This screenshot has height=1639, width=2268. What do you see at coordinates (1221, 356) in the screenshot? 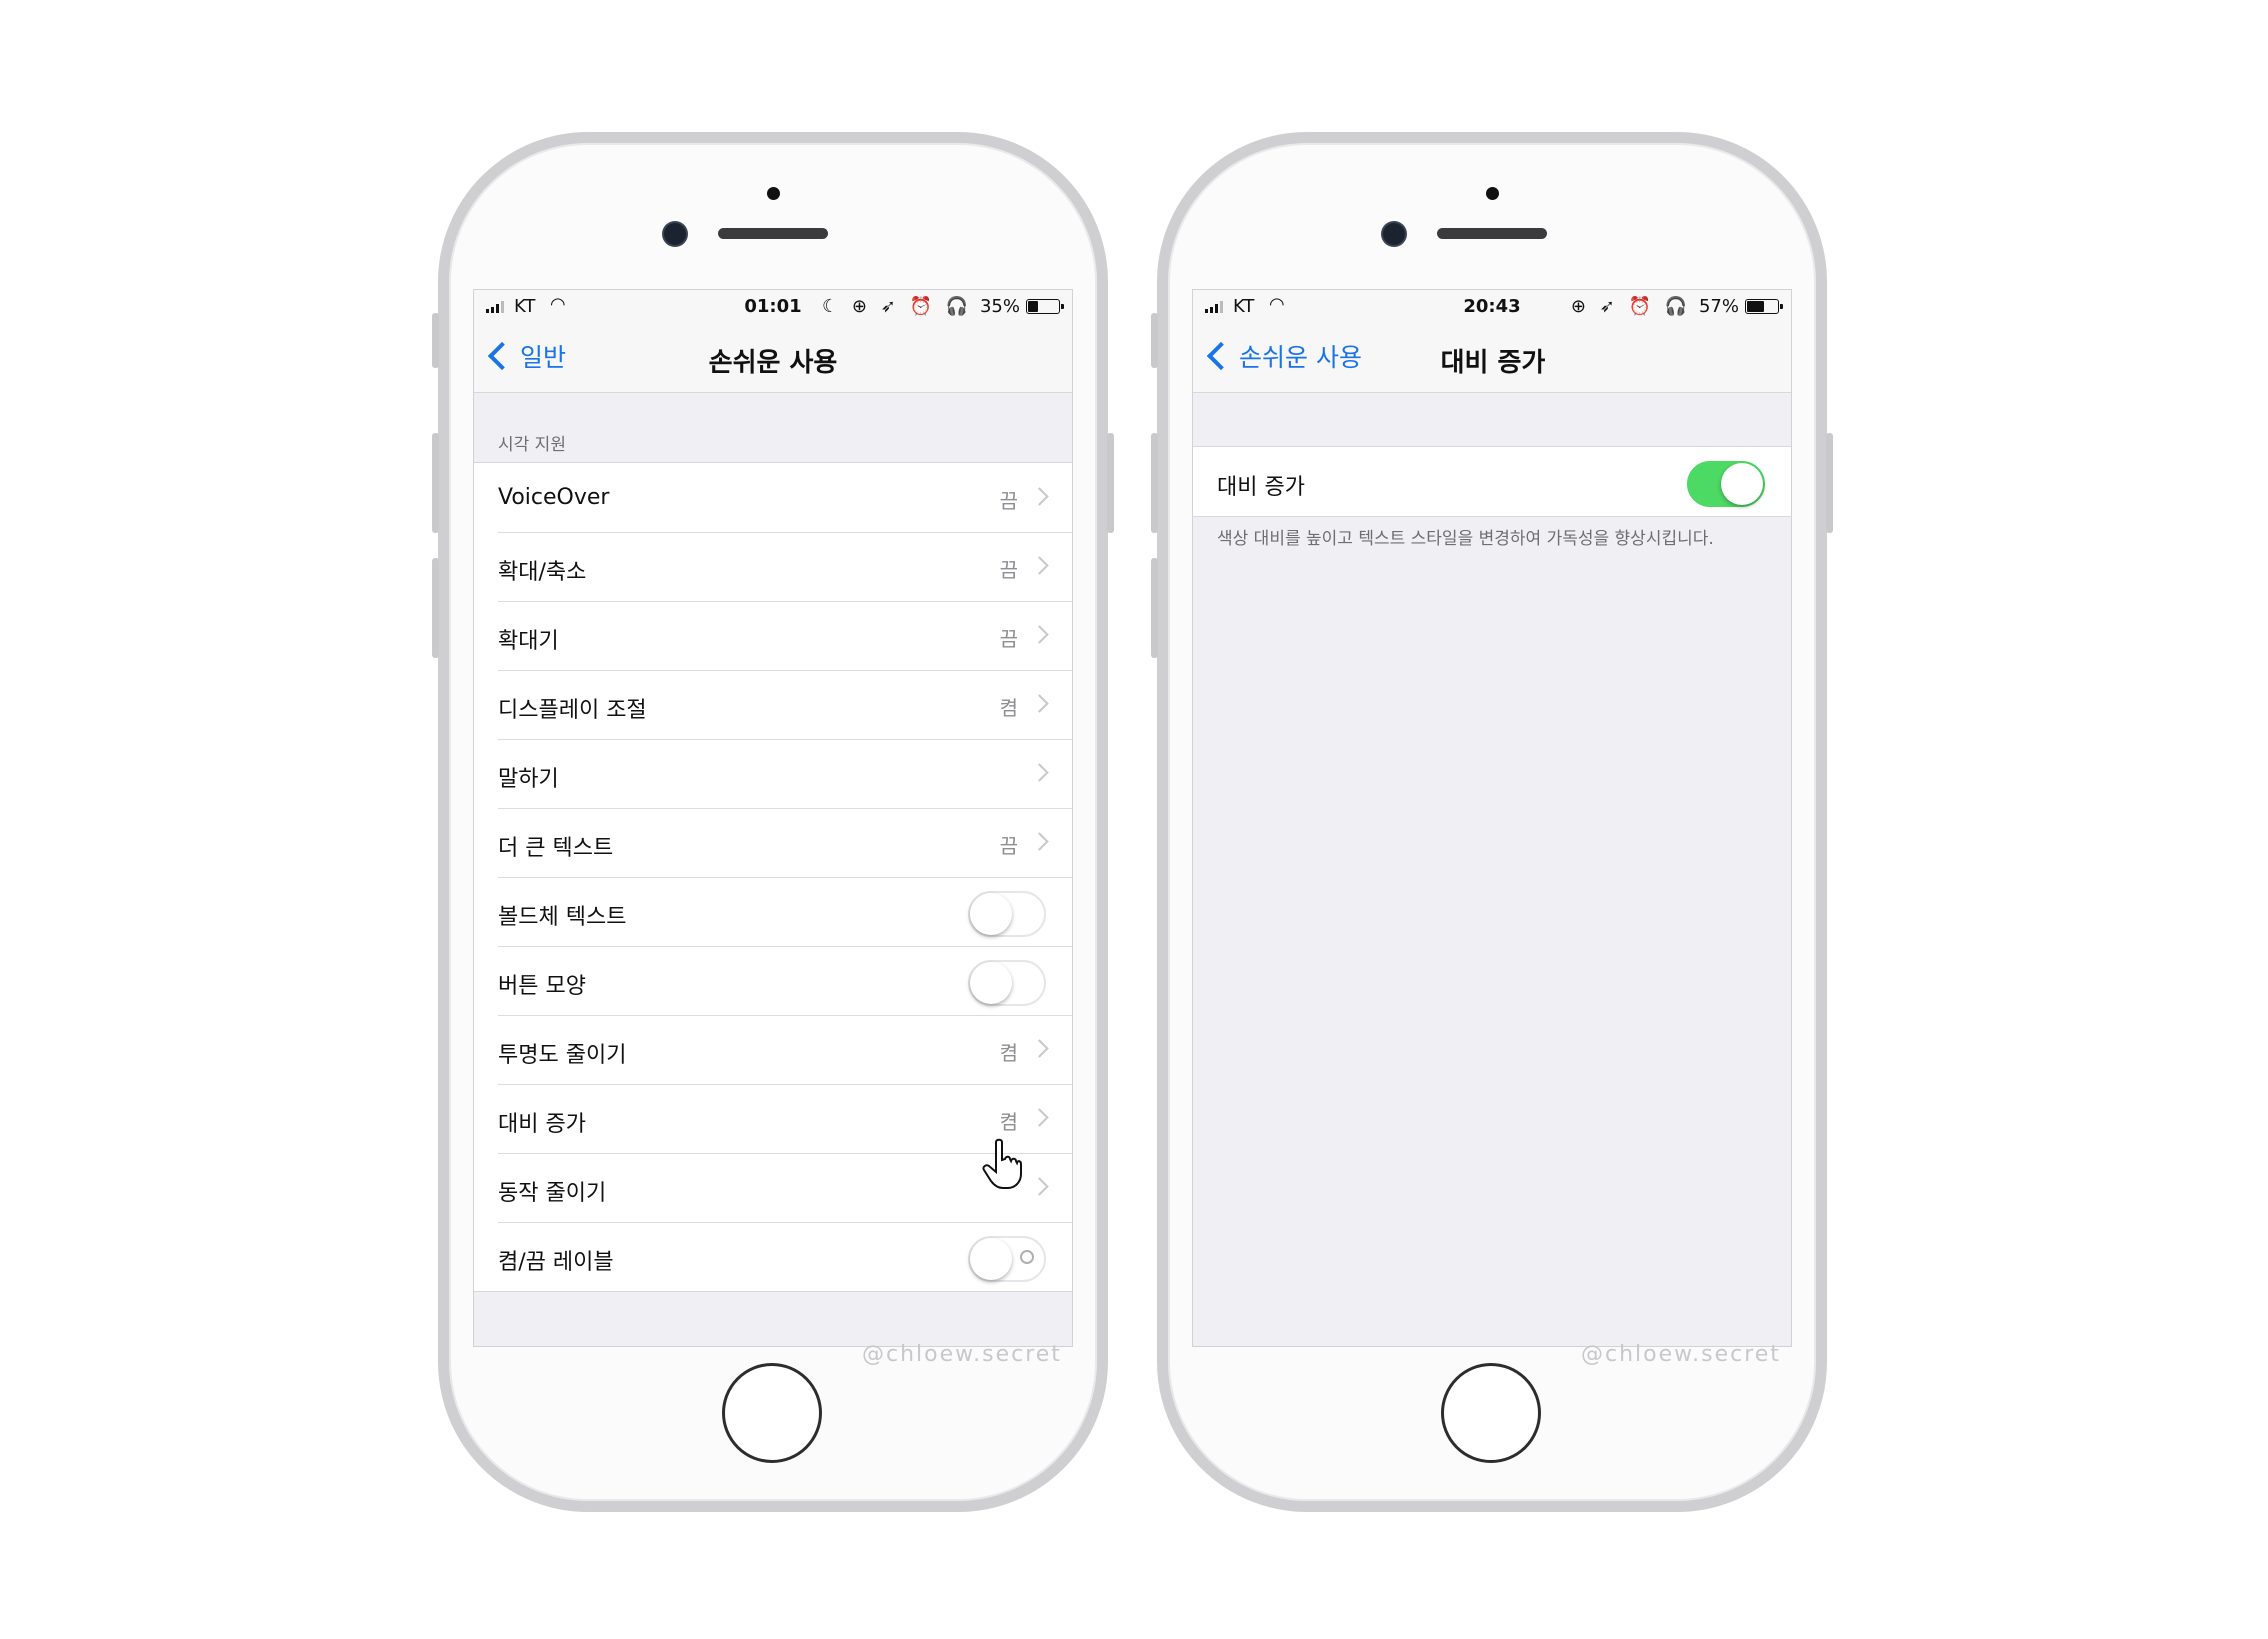
I see `chevron-left-icon` at bounding box center [1221, 356].